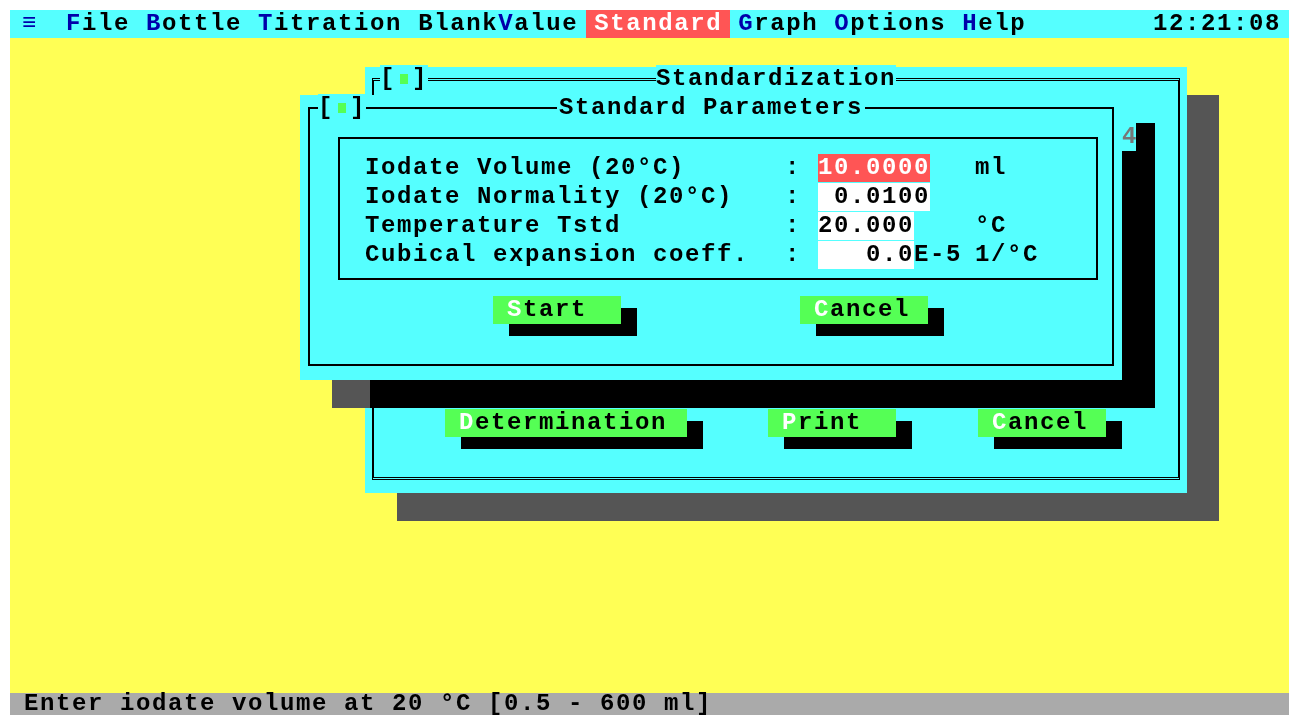  What do you see at coordinates (194, 24) in the screenshot?
I see `menu-item: Bottle` at bounding box center [194, 24].